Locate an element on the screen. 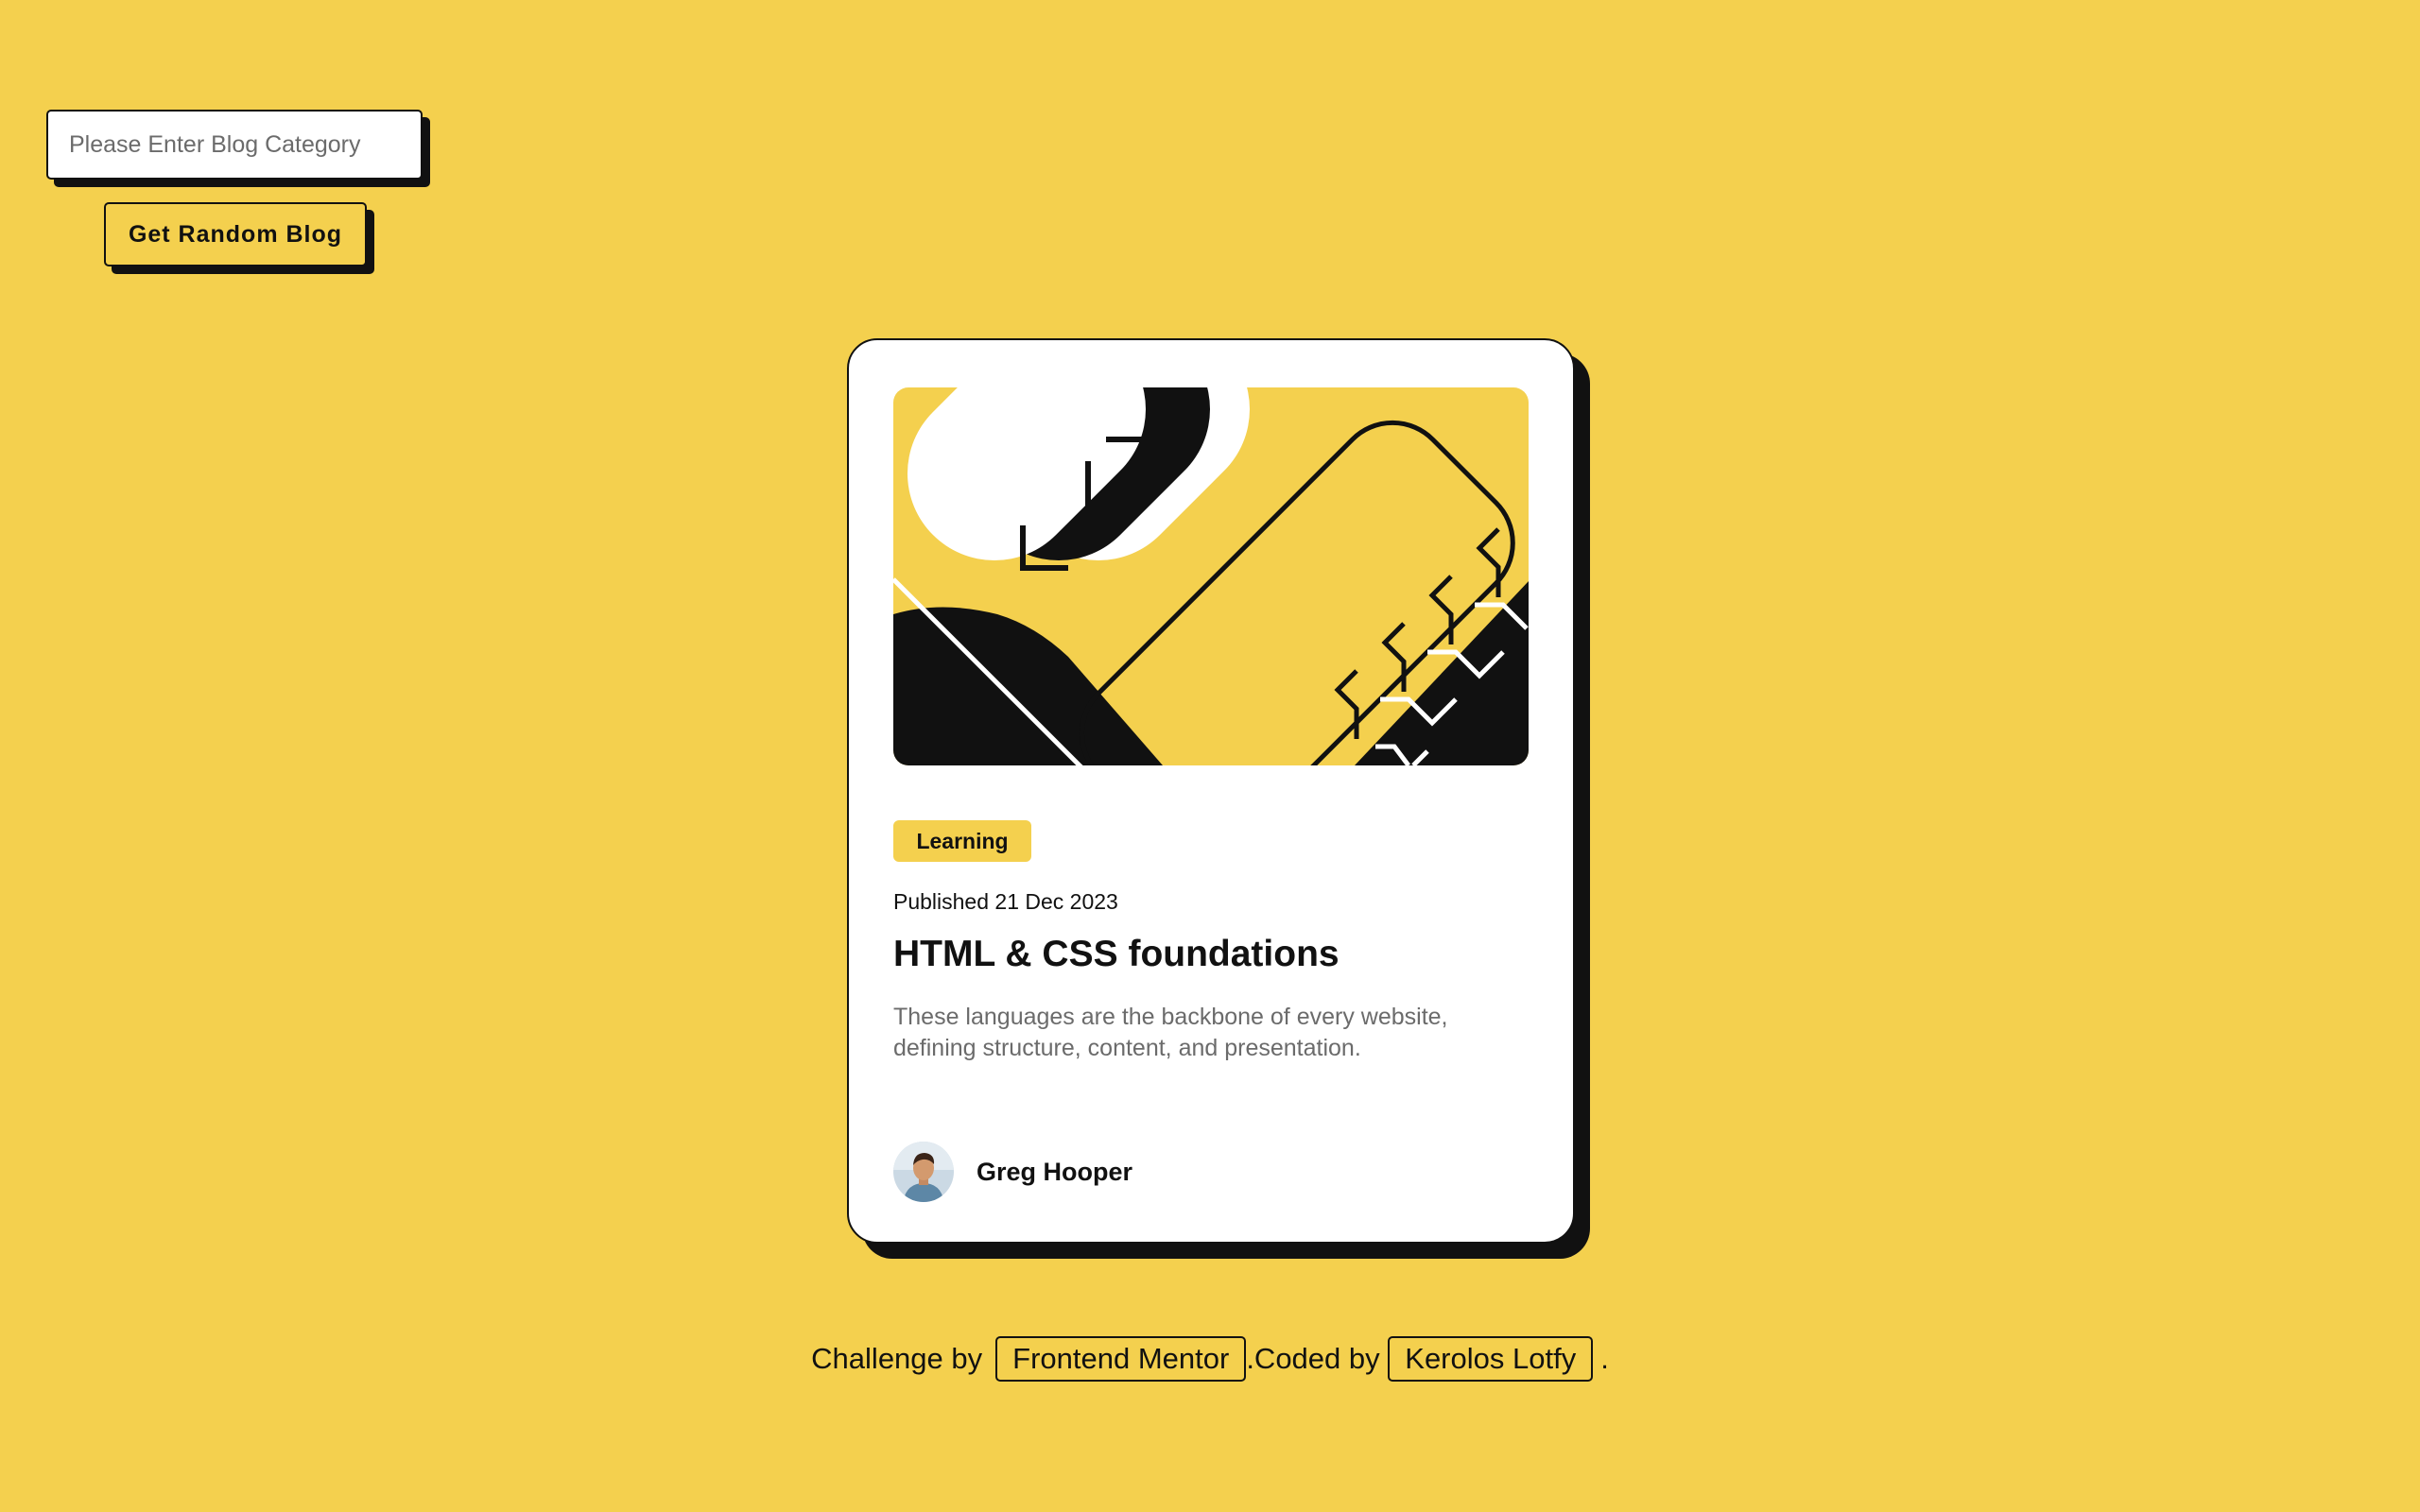 Image resolution: width=2420 pixels, height=1512 pixels. blog-illustration-icon is located at coordinates (1211, 576).